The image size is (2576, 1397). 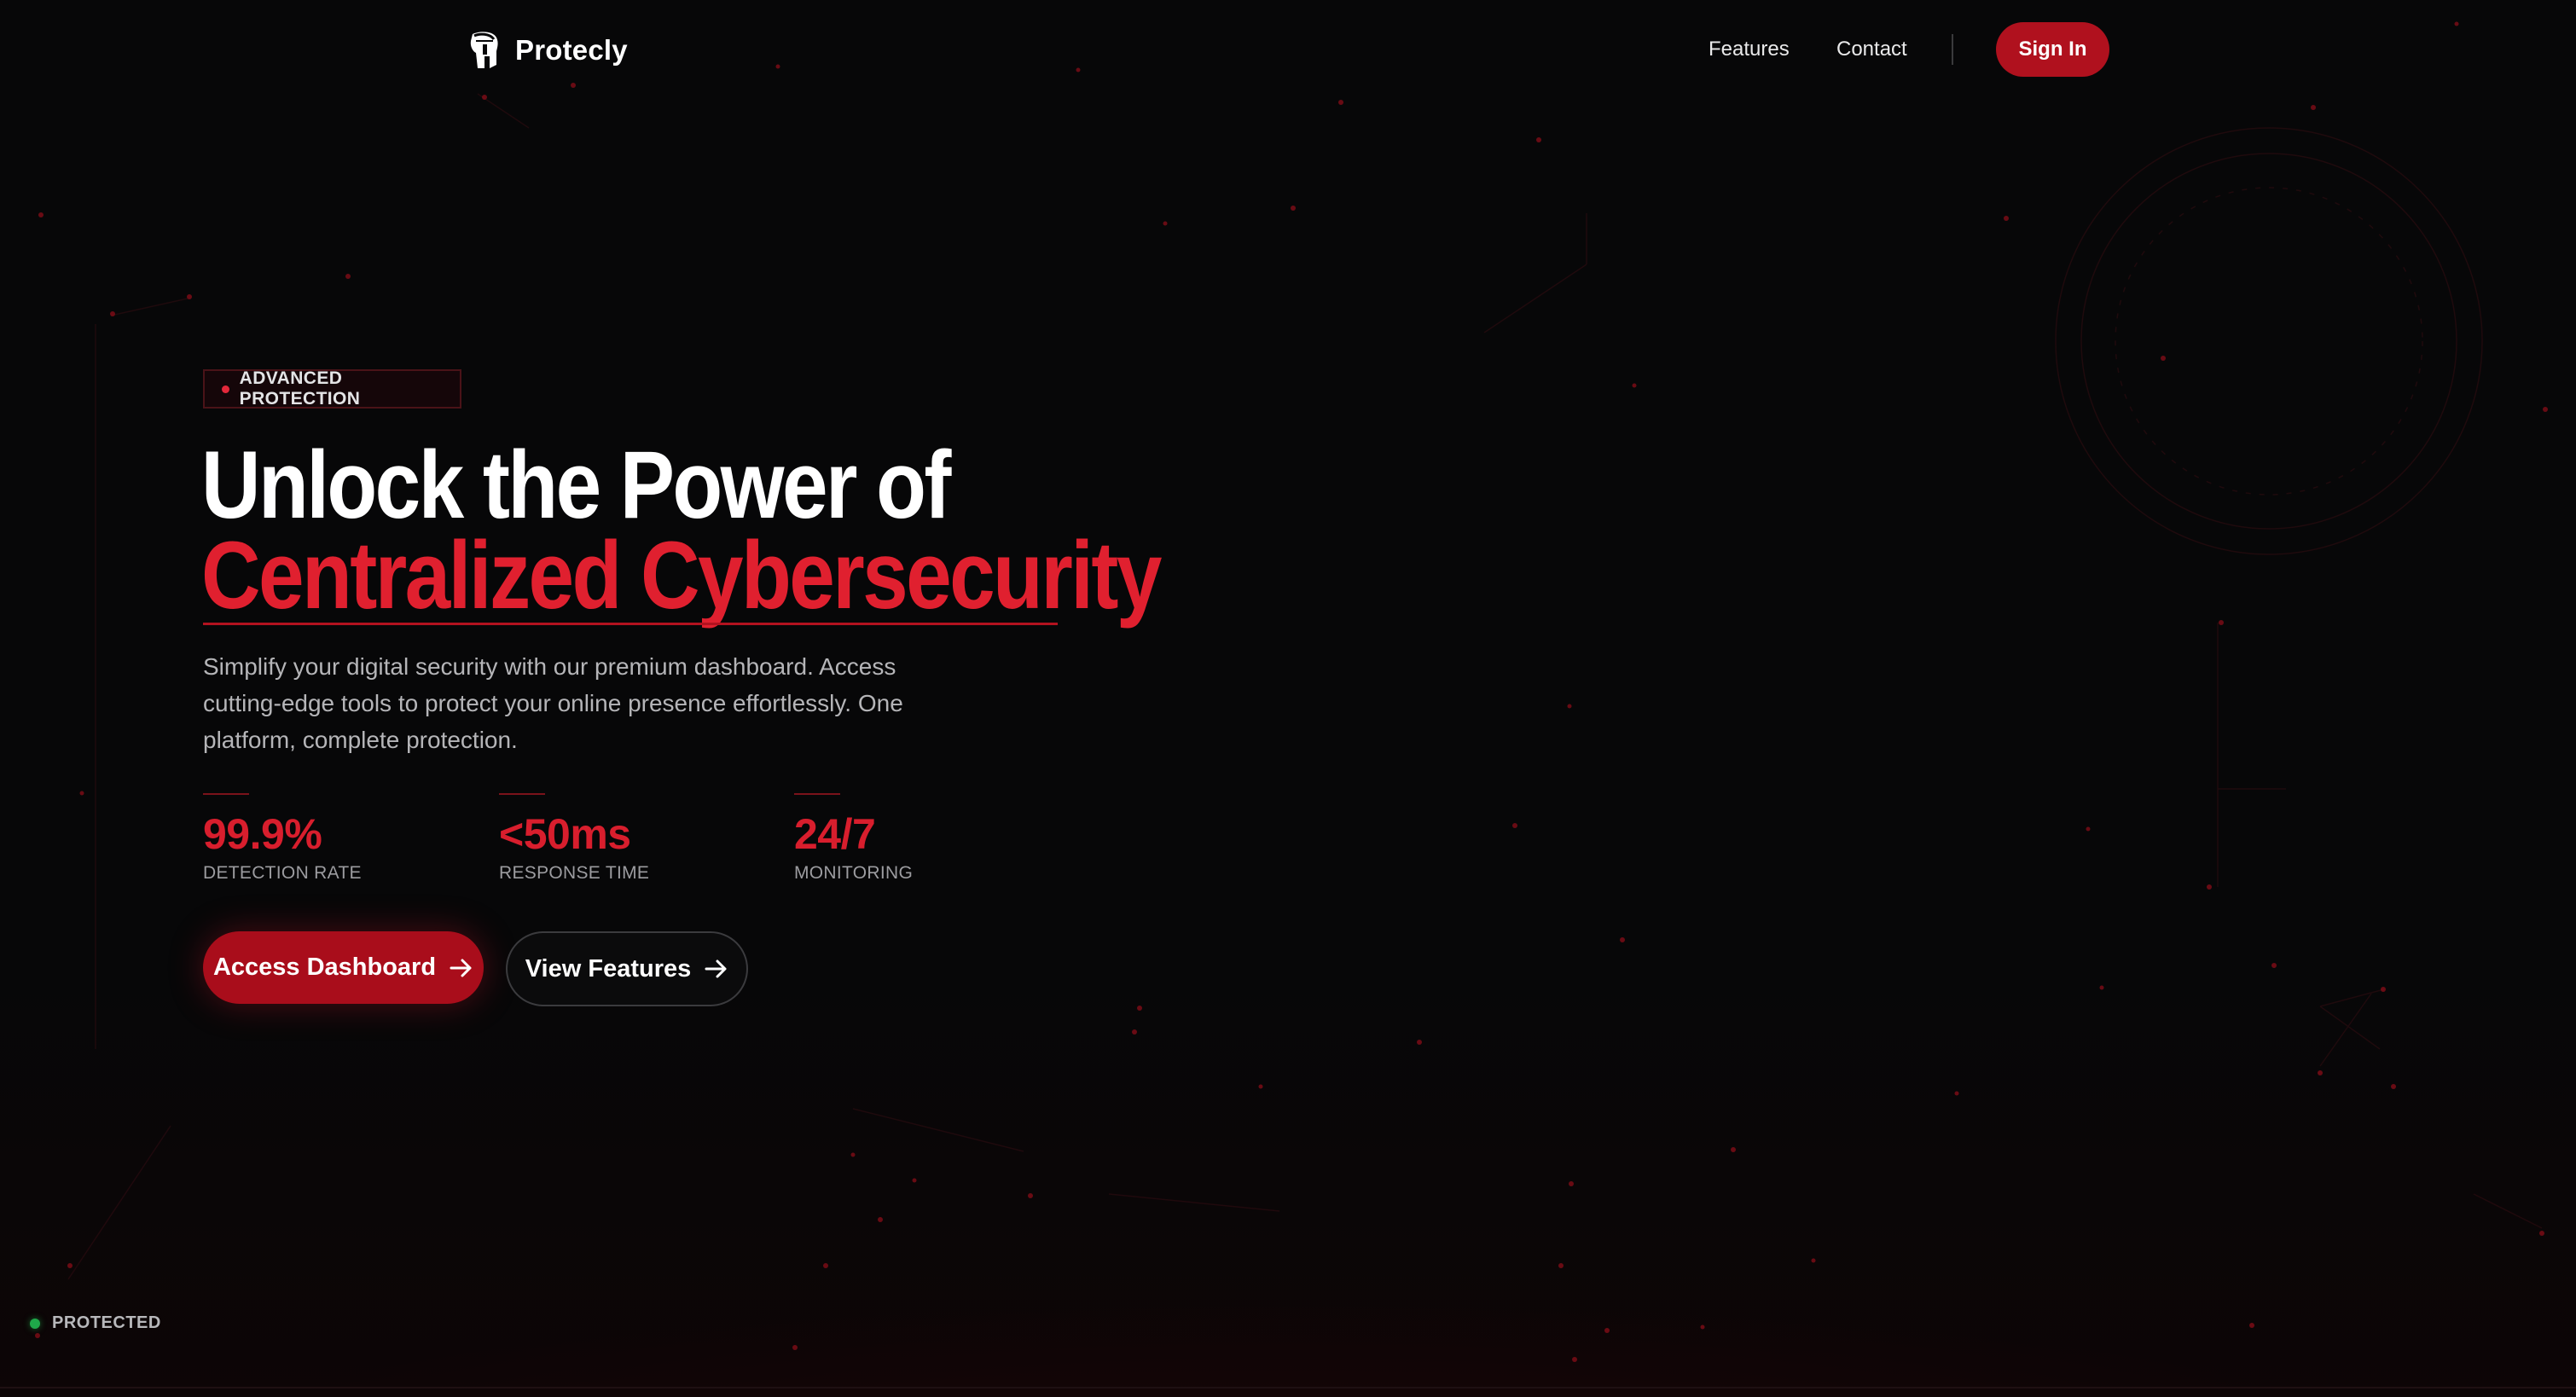 I want to click on stat-value: 99.9%, so click(x=262, y=834).